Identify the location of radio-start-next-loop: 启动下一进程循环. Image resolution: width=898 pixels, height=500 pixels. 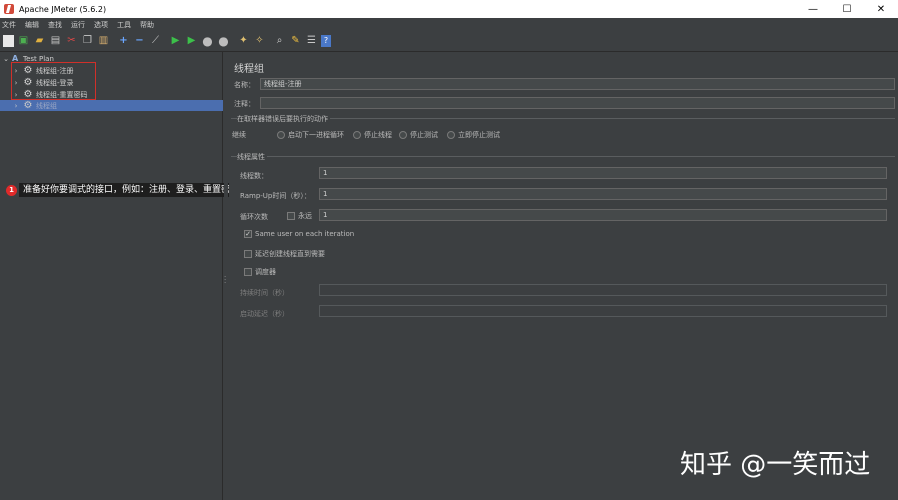
(310, 135).